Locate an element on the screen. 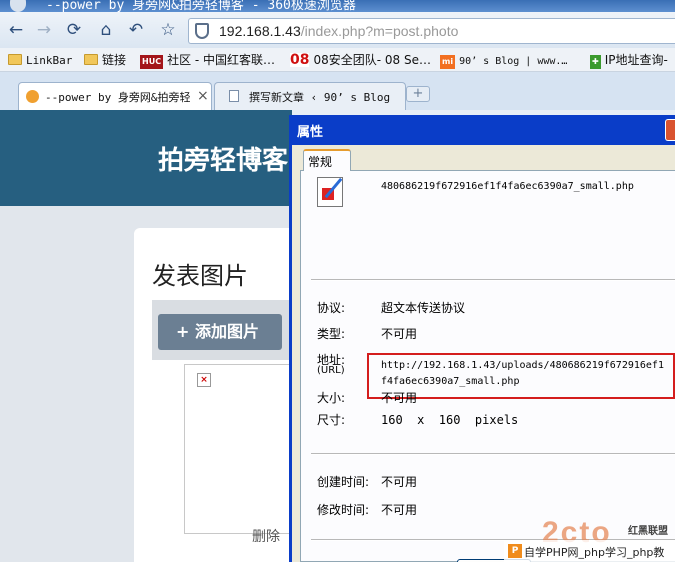 Image resolution: width=675 pixels, height=562 pixels. created-value: 不可用 is located at coordinates (399, 482).